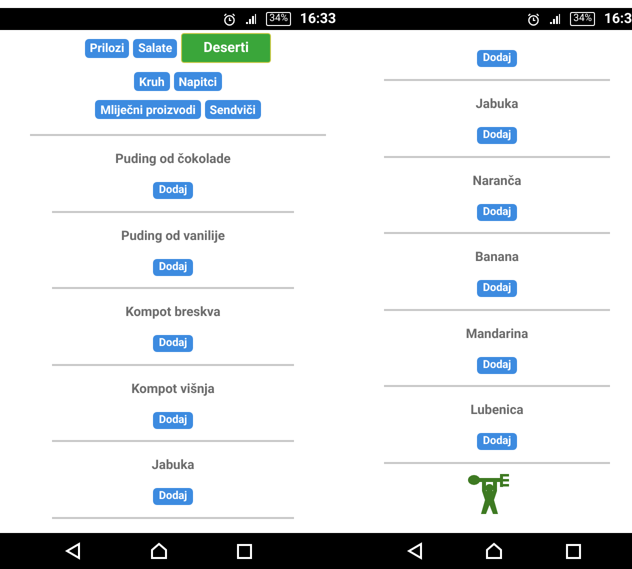 The image size is (632, 569). What do you see at coordinates (618, 19) in the screenshot?
I see `clock-time: 16:3` at bounding box center [618, 19].